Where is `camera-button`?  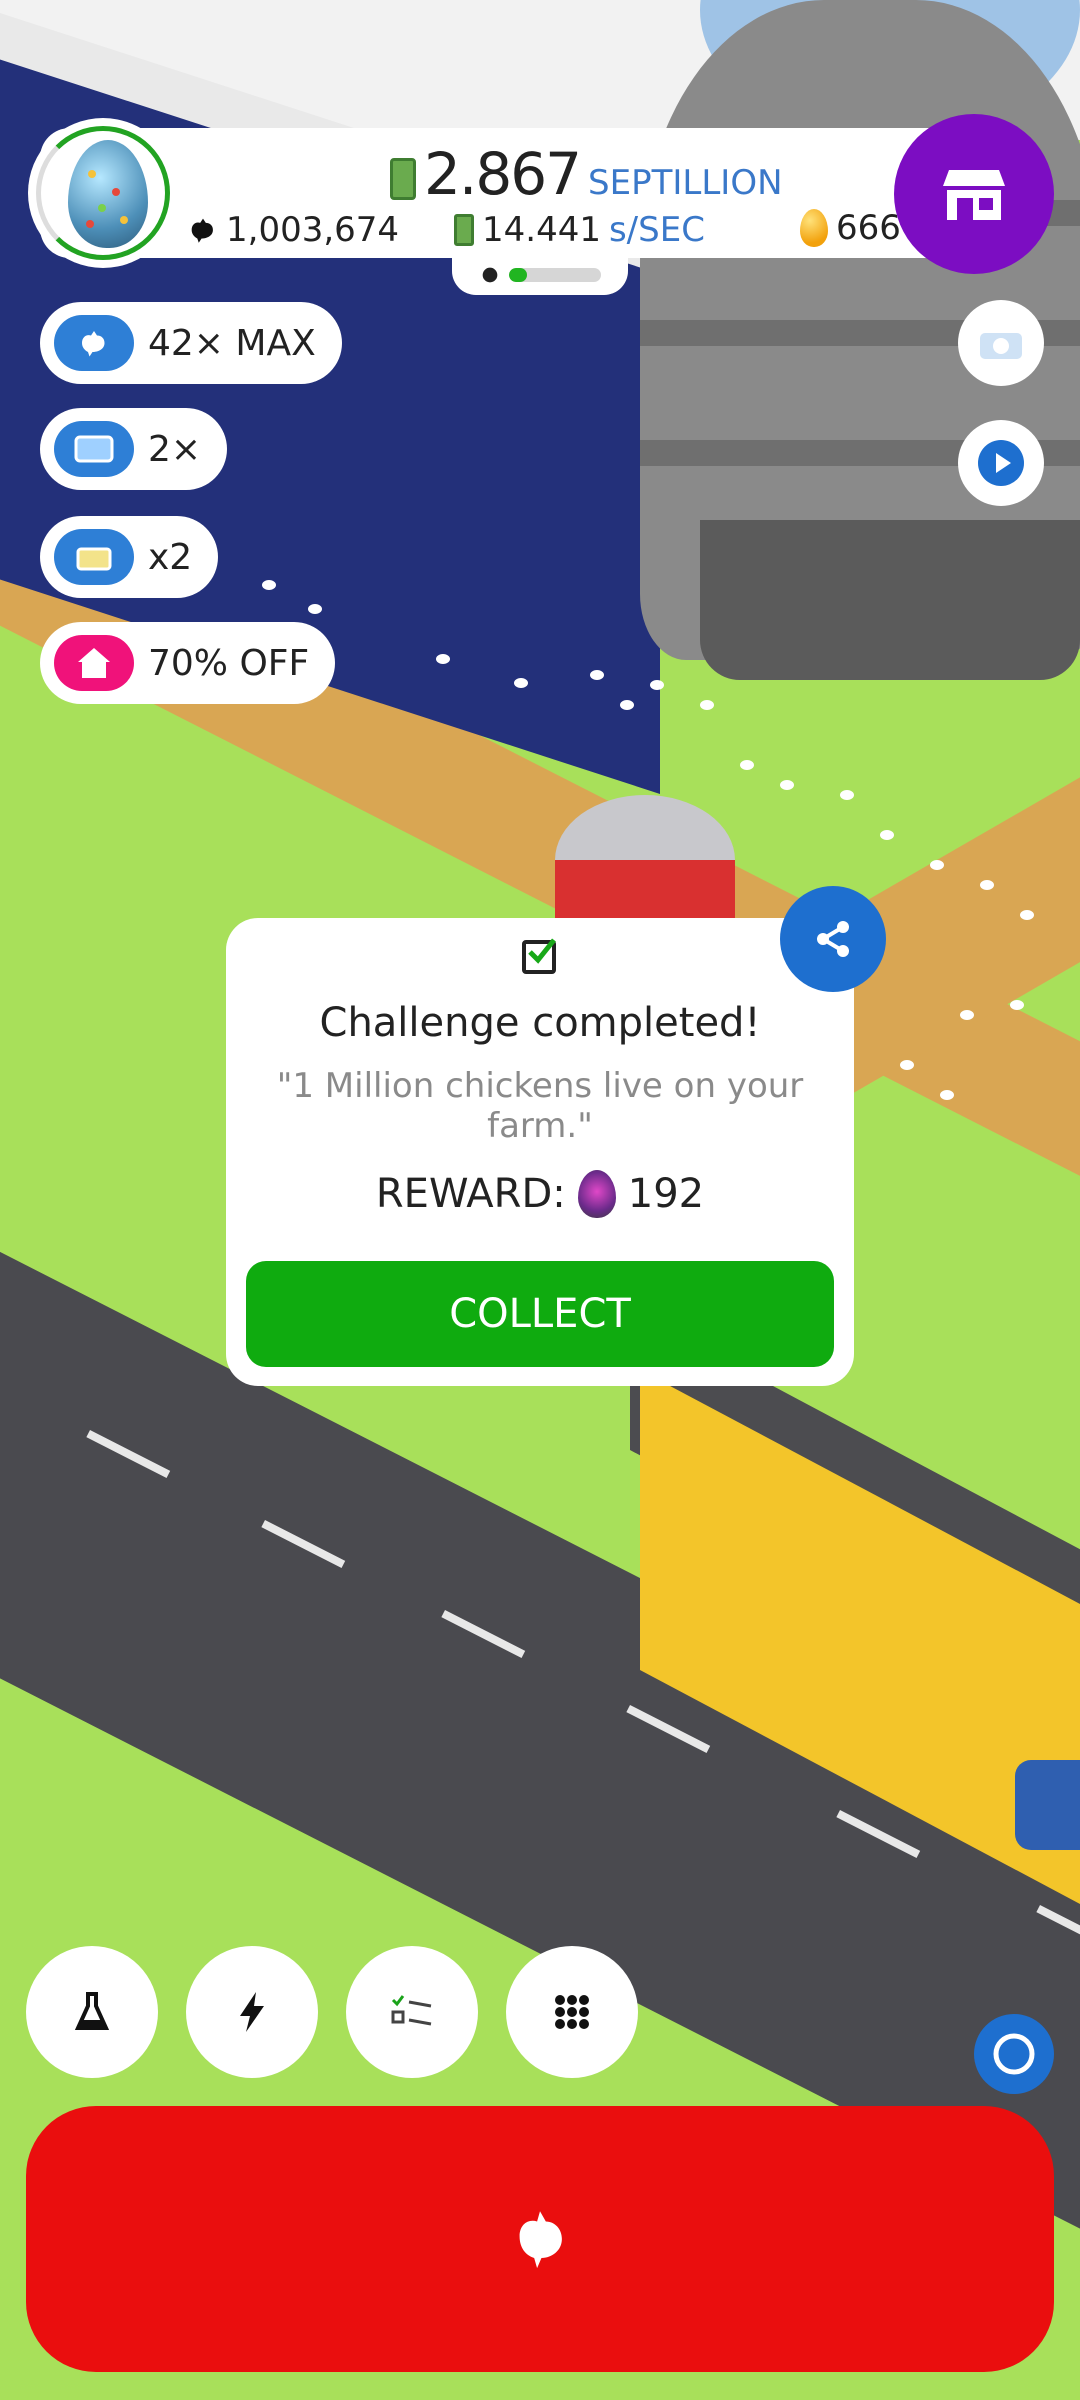
camera-button is located at coordinates (1001, 343).